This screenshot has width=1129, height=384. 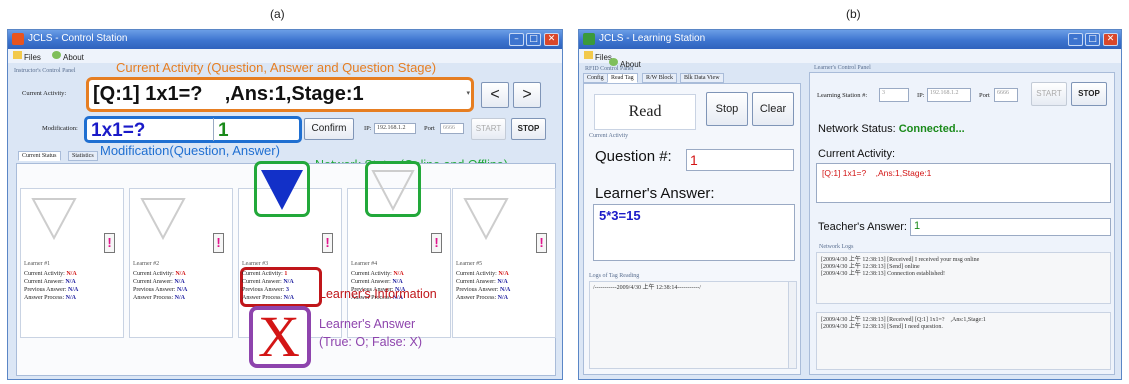 I want to click on tag-logs-title: Logs of Tag Reading, so click(x=614, y=276).